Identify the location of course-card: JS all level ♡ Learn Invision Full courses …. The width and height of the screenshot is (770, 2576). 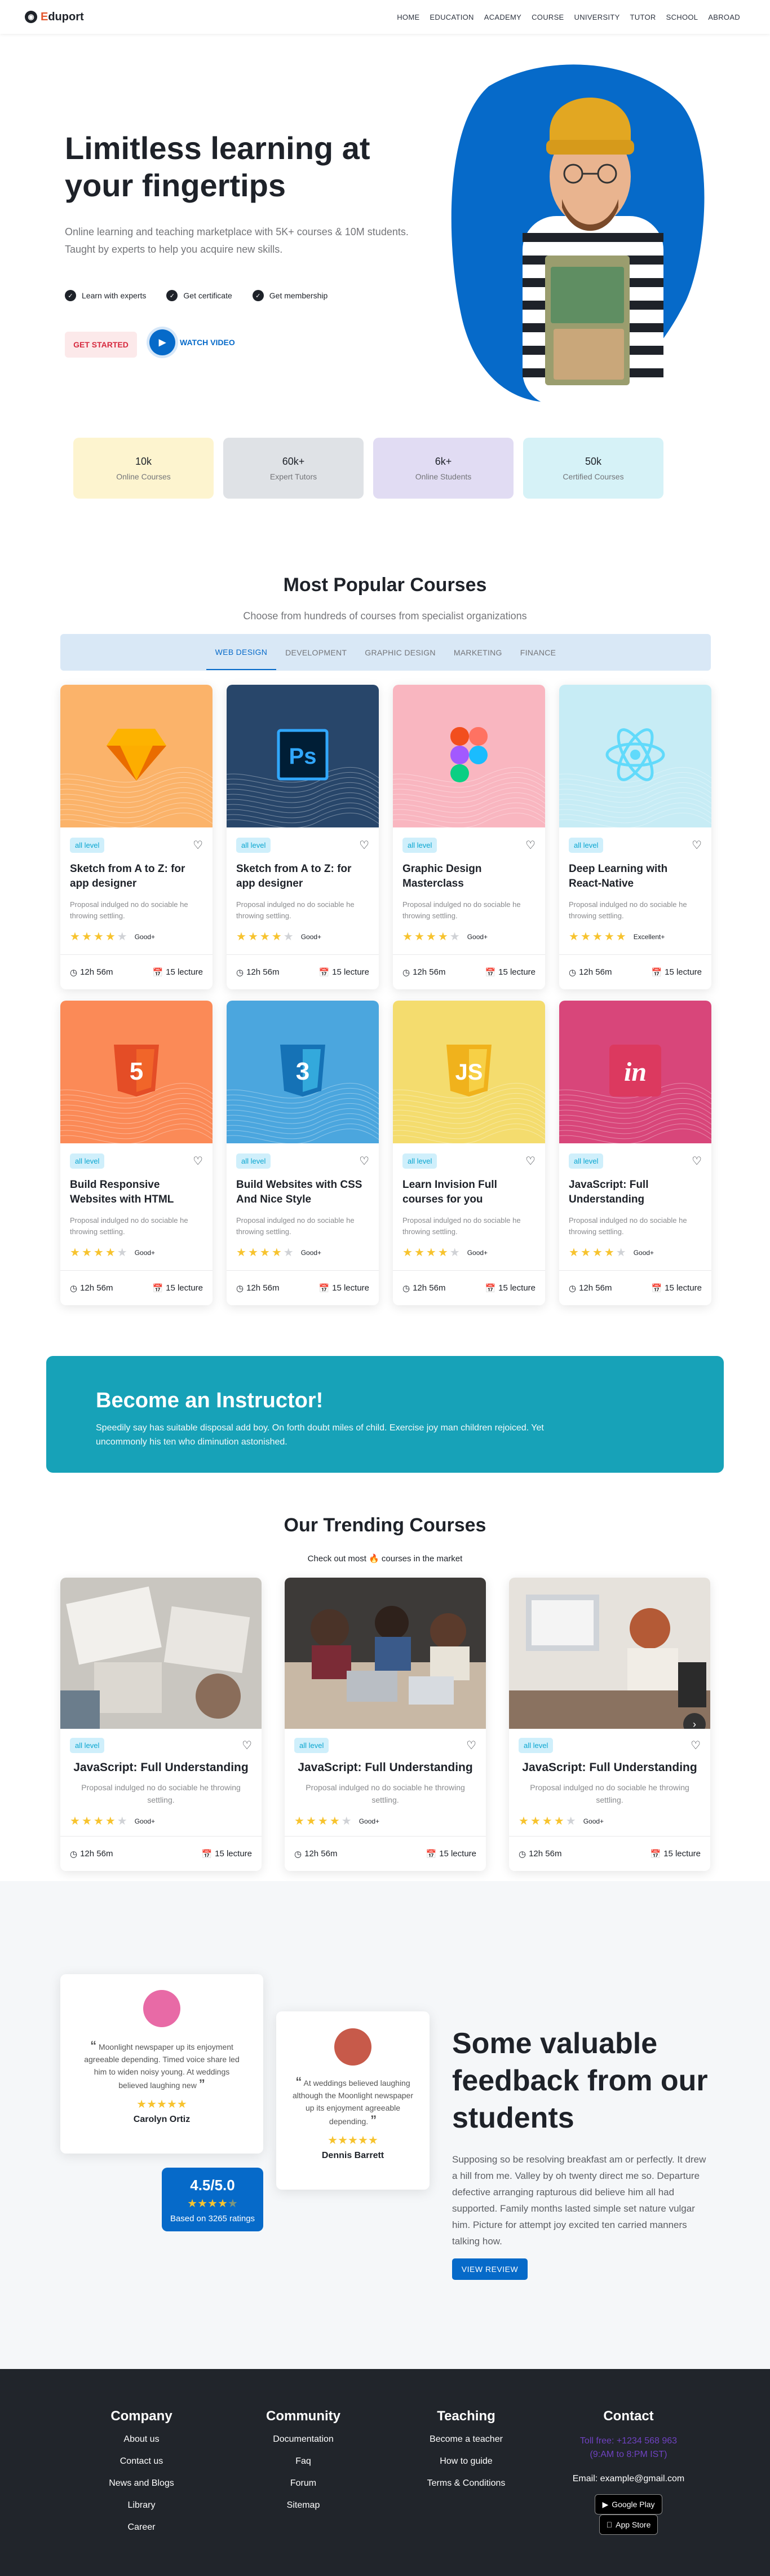
(469, 1153).